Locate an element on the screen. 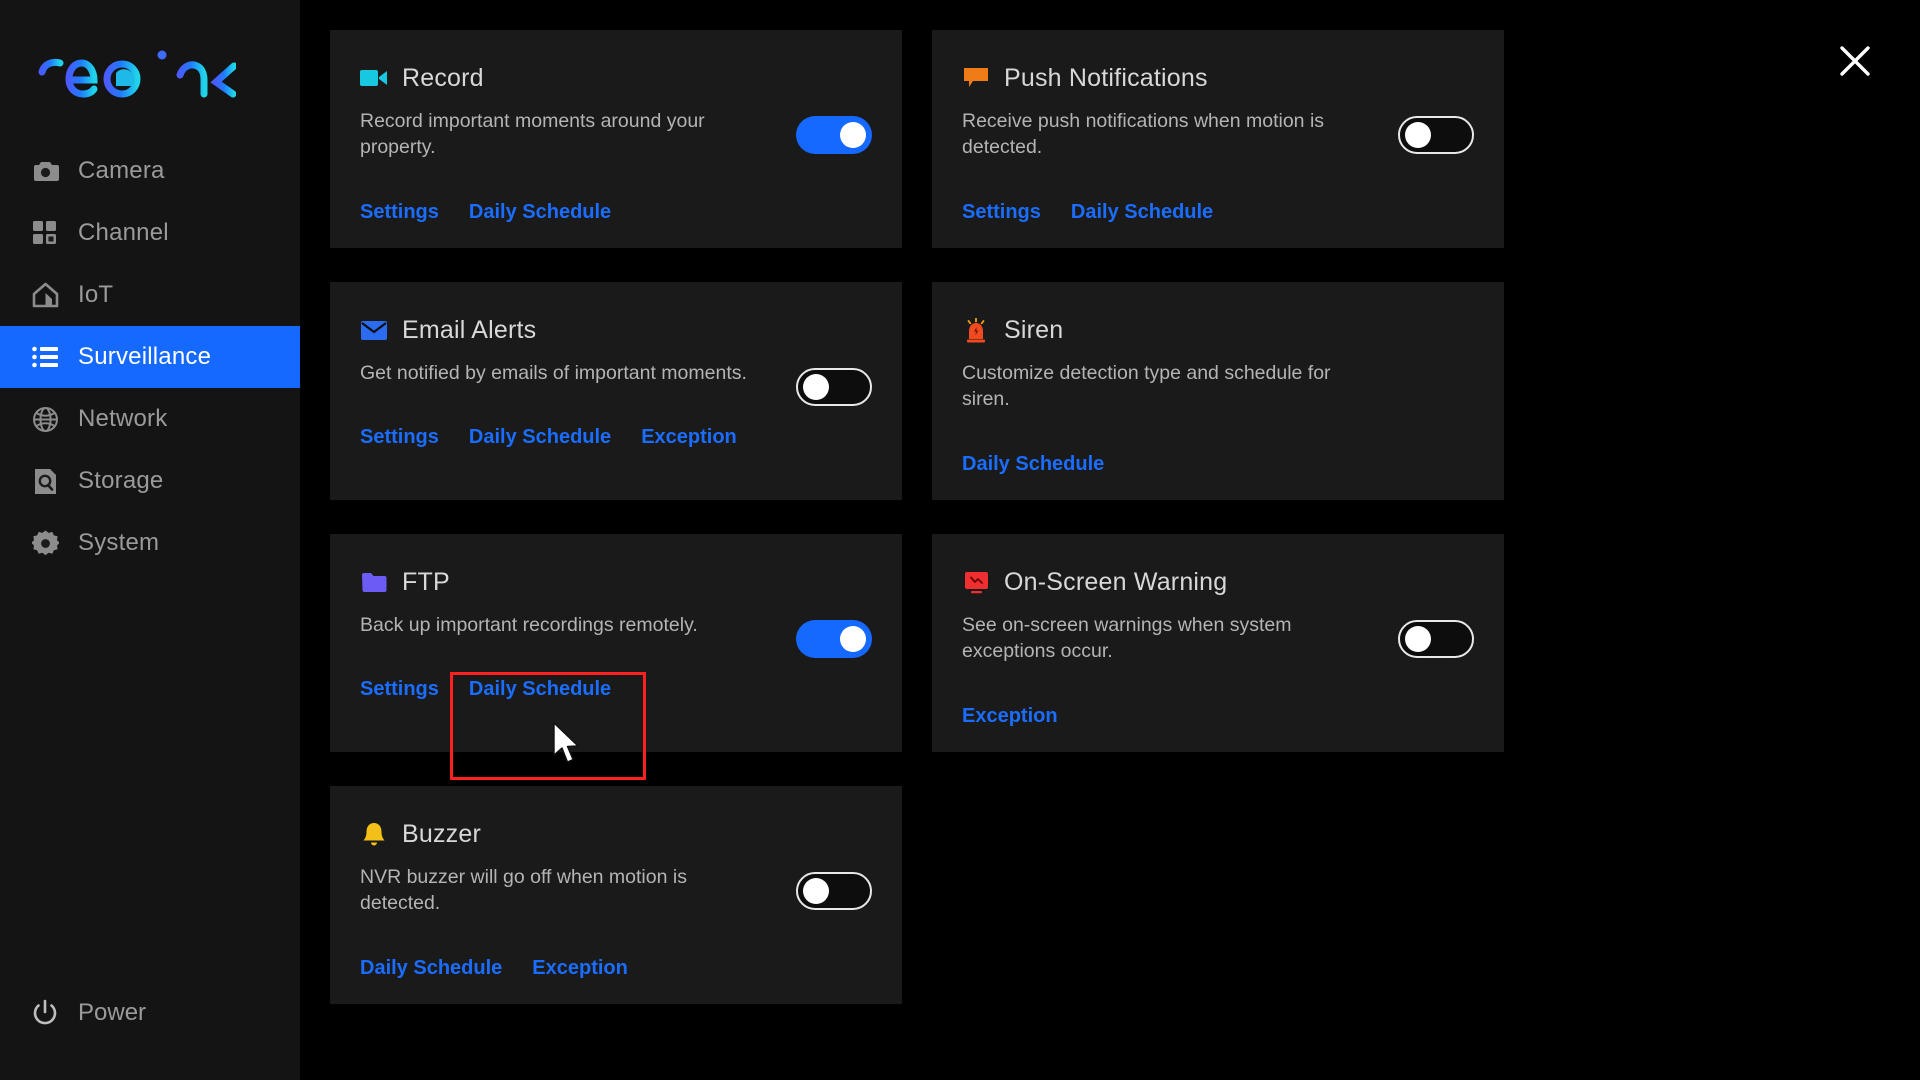  card-header: Email Alerts is located at coordinates (616, 330).